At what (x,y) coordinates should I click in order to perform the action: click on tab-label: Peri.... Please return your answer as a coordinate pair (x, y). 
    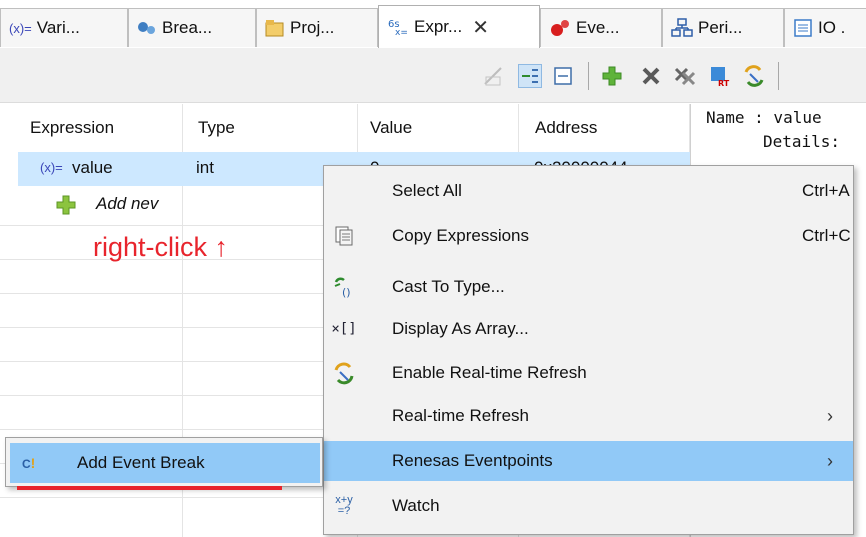
    Looking at the image, I should click on (720, 27).